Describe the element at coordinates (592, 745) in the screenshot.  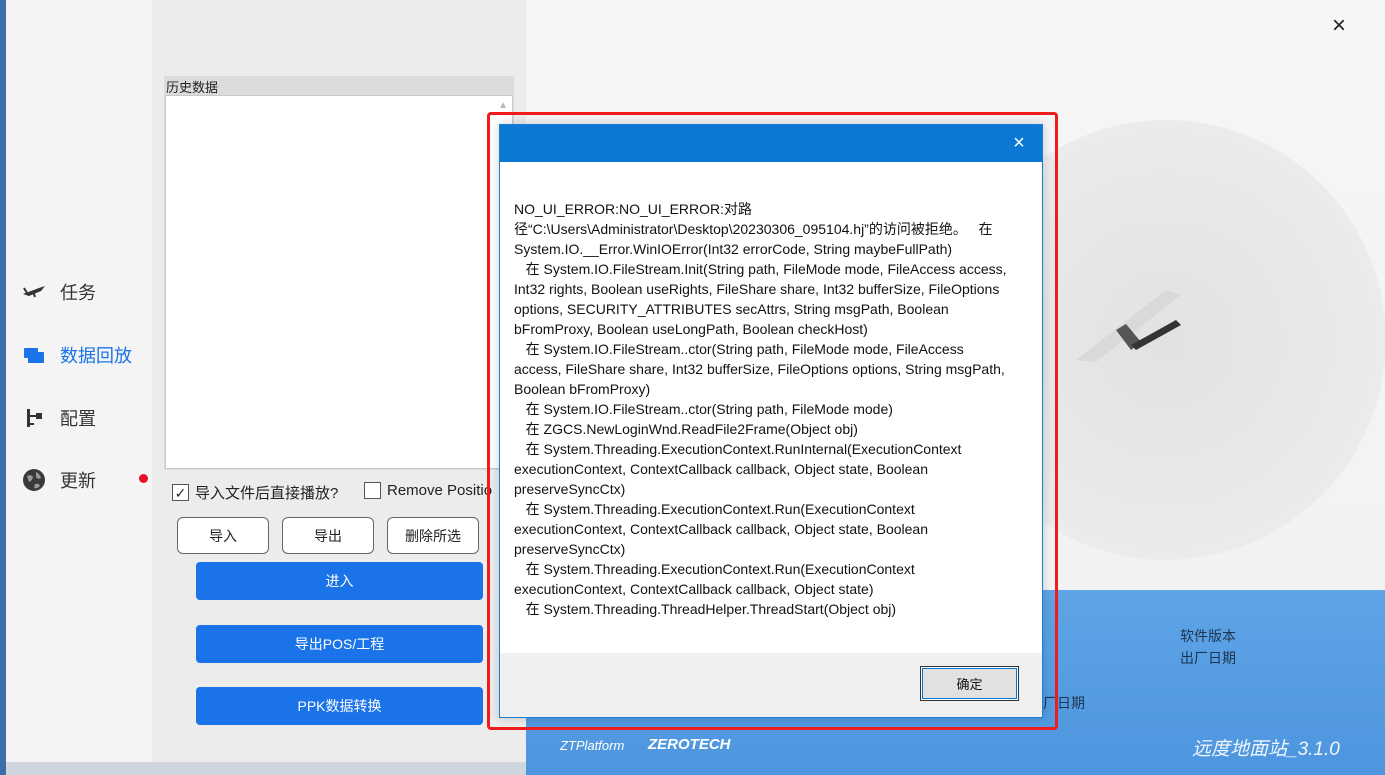
I see `brand-ztplatform-logo: ZTPlatform` at that location.